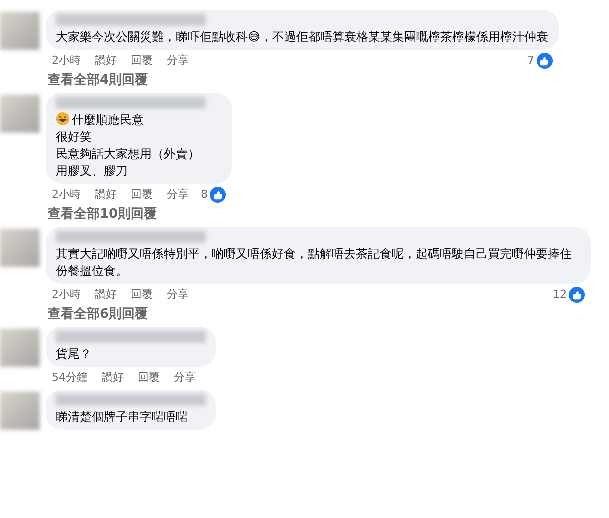 The image size is (609, 518). What do you see at coordinates (302, 37) in the screenshot?
I see `comment-text: 大家樂今次公關災難，睇吓佢點收科😅，不過佢都唔算衰格某某集團嘅檸茶檸檬係用檸汁仲衰` at bounding box center [302, 37].